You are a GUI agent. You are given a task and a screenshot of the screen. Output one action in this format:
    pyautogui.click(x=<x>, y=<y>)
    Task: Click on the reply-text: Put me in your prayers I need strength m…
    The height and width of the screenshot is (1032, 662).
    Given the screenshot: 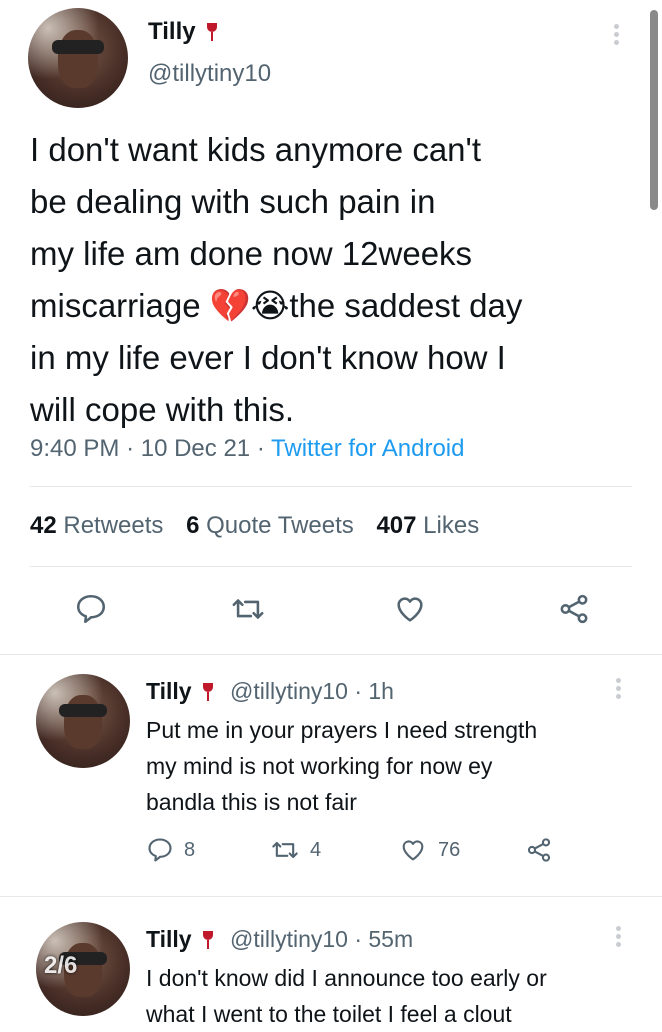 What is the action you would take?
    pyautogui.click(x=342, y=766)
    